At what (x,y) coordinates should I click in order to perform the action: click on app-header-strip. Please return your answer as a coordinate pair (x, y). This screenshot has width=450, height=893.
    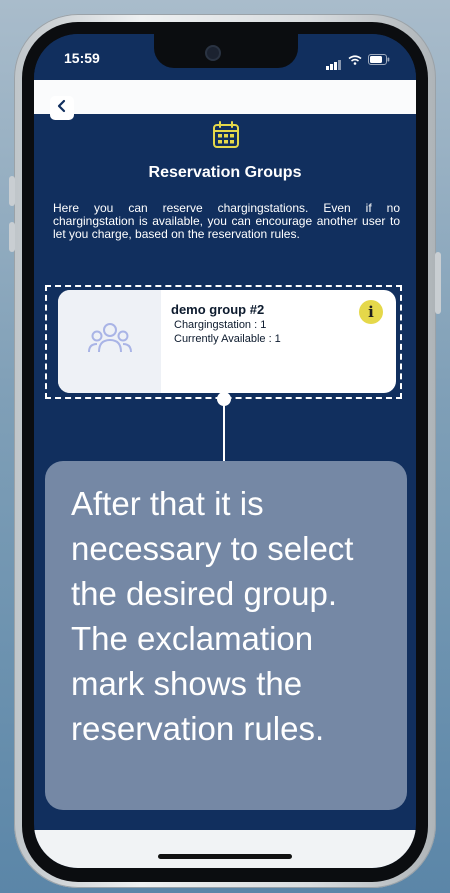
    Looking at the image, I should click on (225, 97).